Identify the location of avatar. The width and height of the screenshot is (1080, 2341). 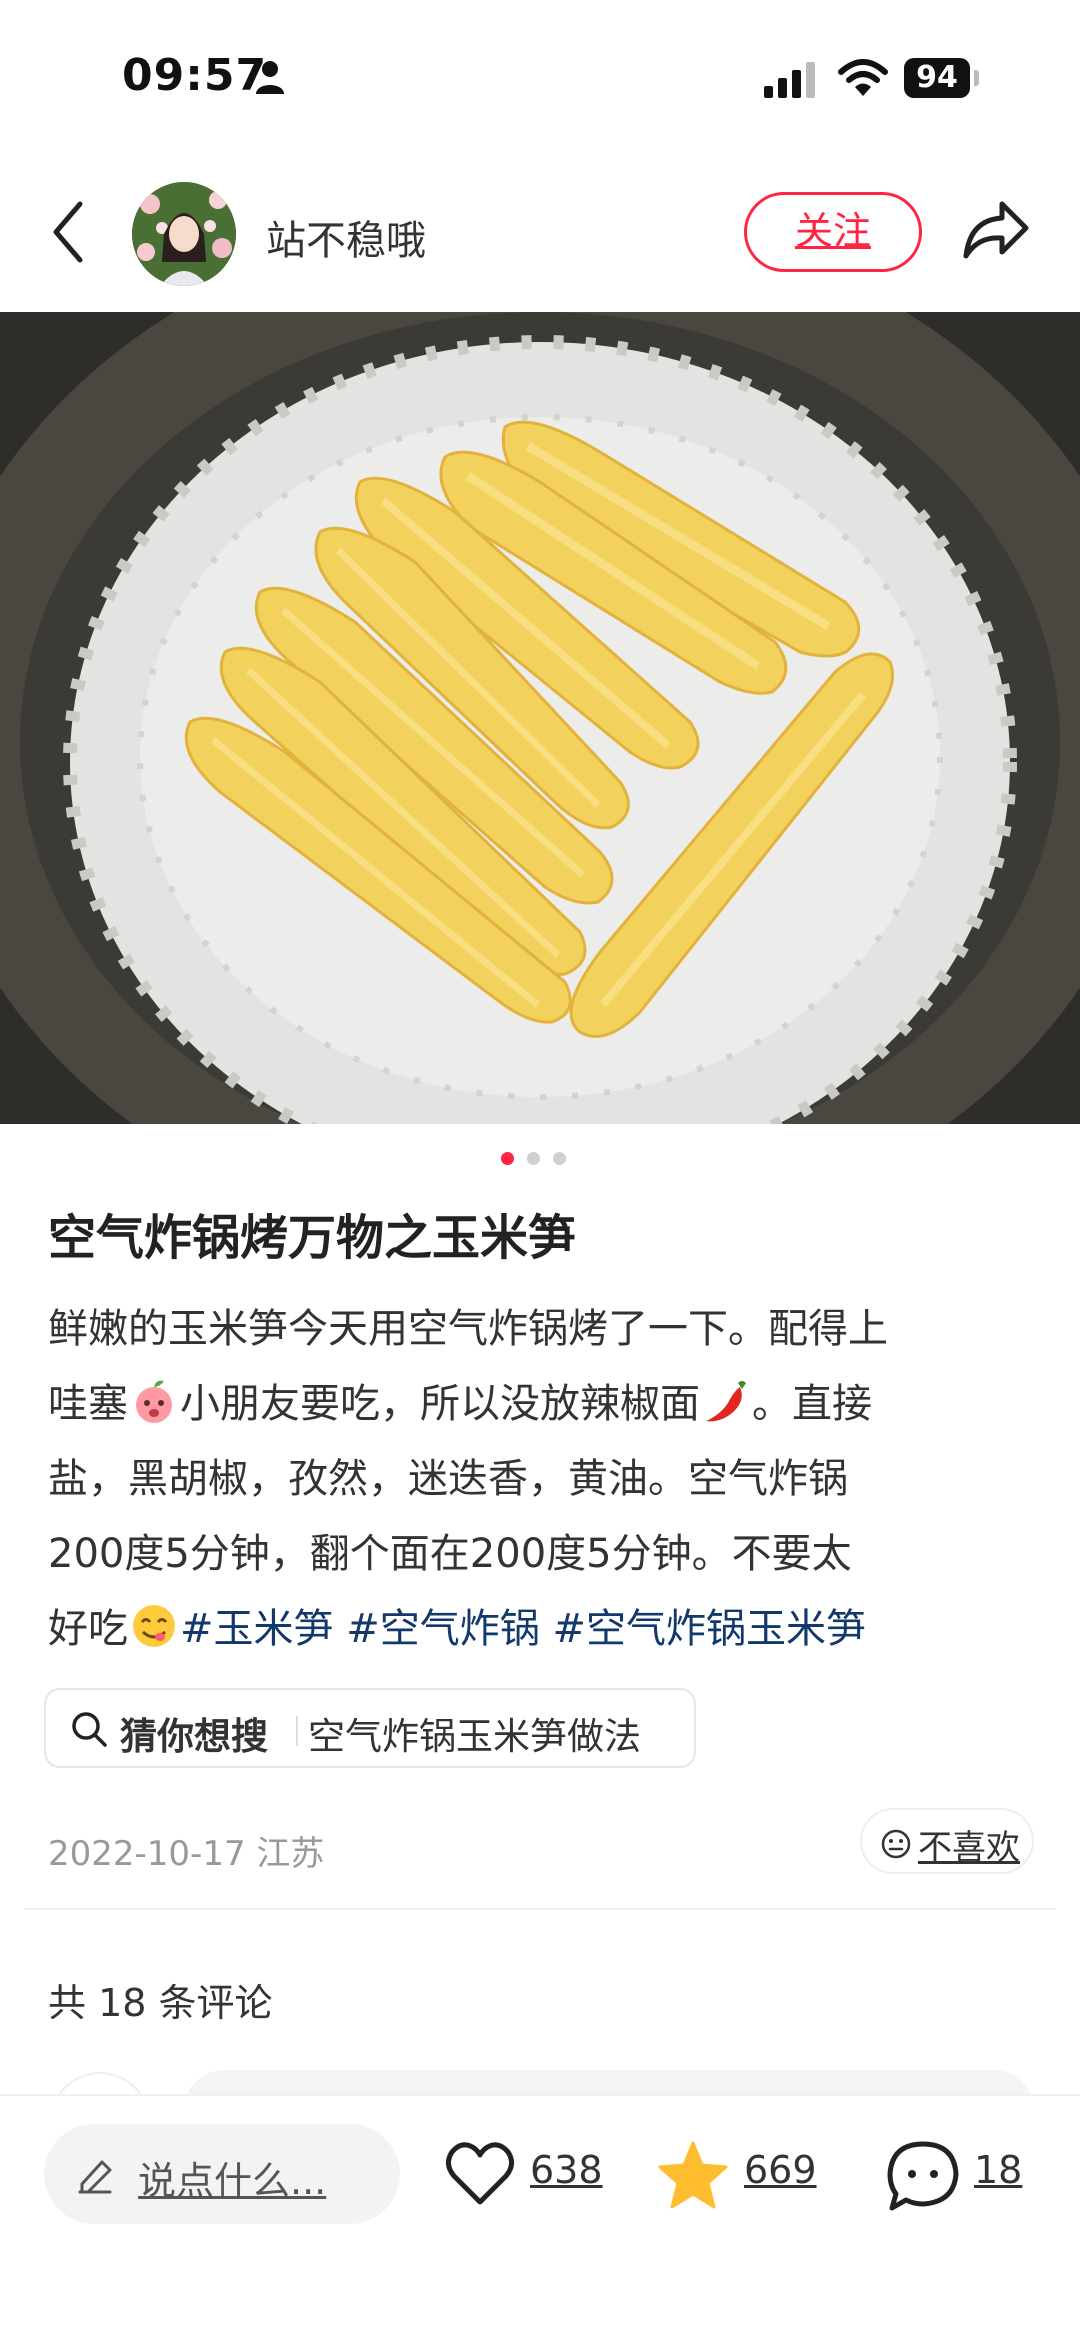
(184, 234).